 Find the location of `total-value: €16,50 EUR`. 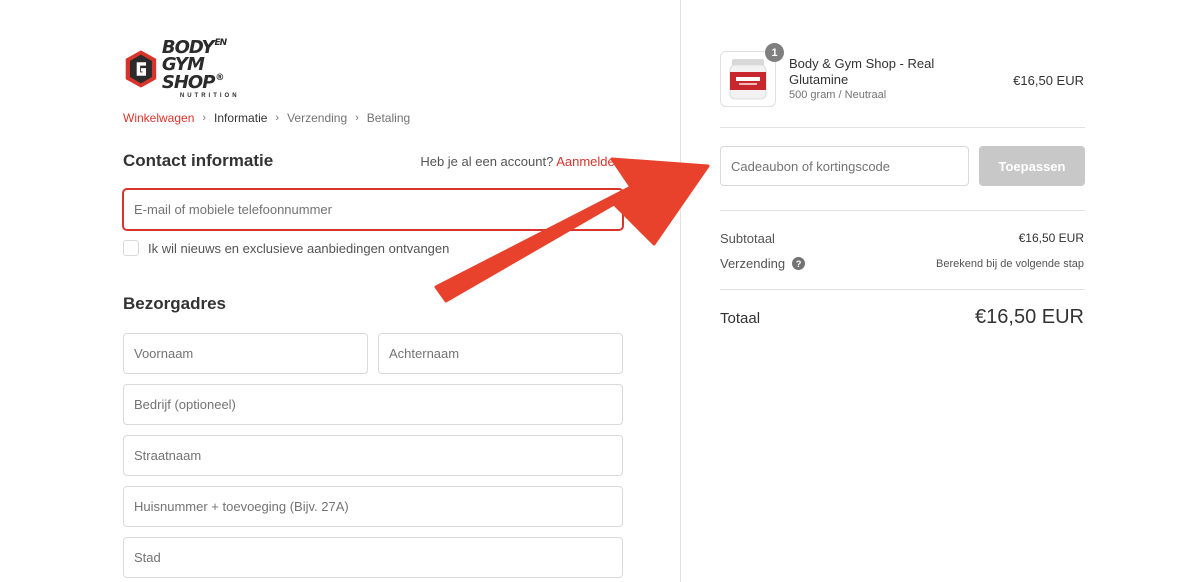

total-value: €16,50 EUR is located at coordinates (1029, 317).